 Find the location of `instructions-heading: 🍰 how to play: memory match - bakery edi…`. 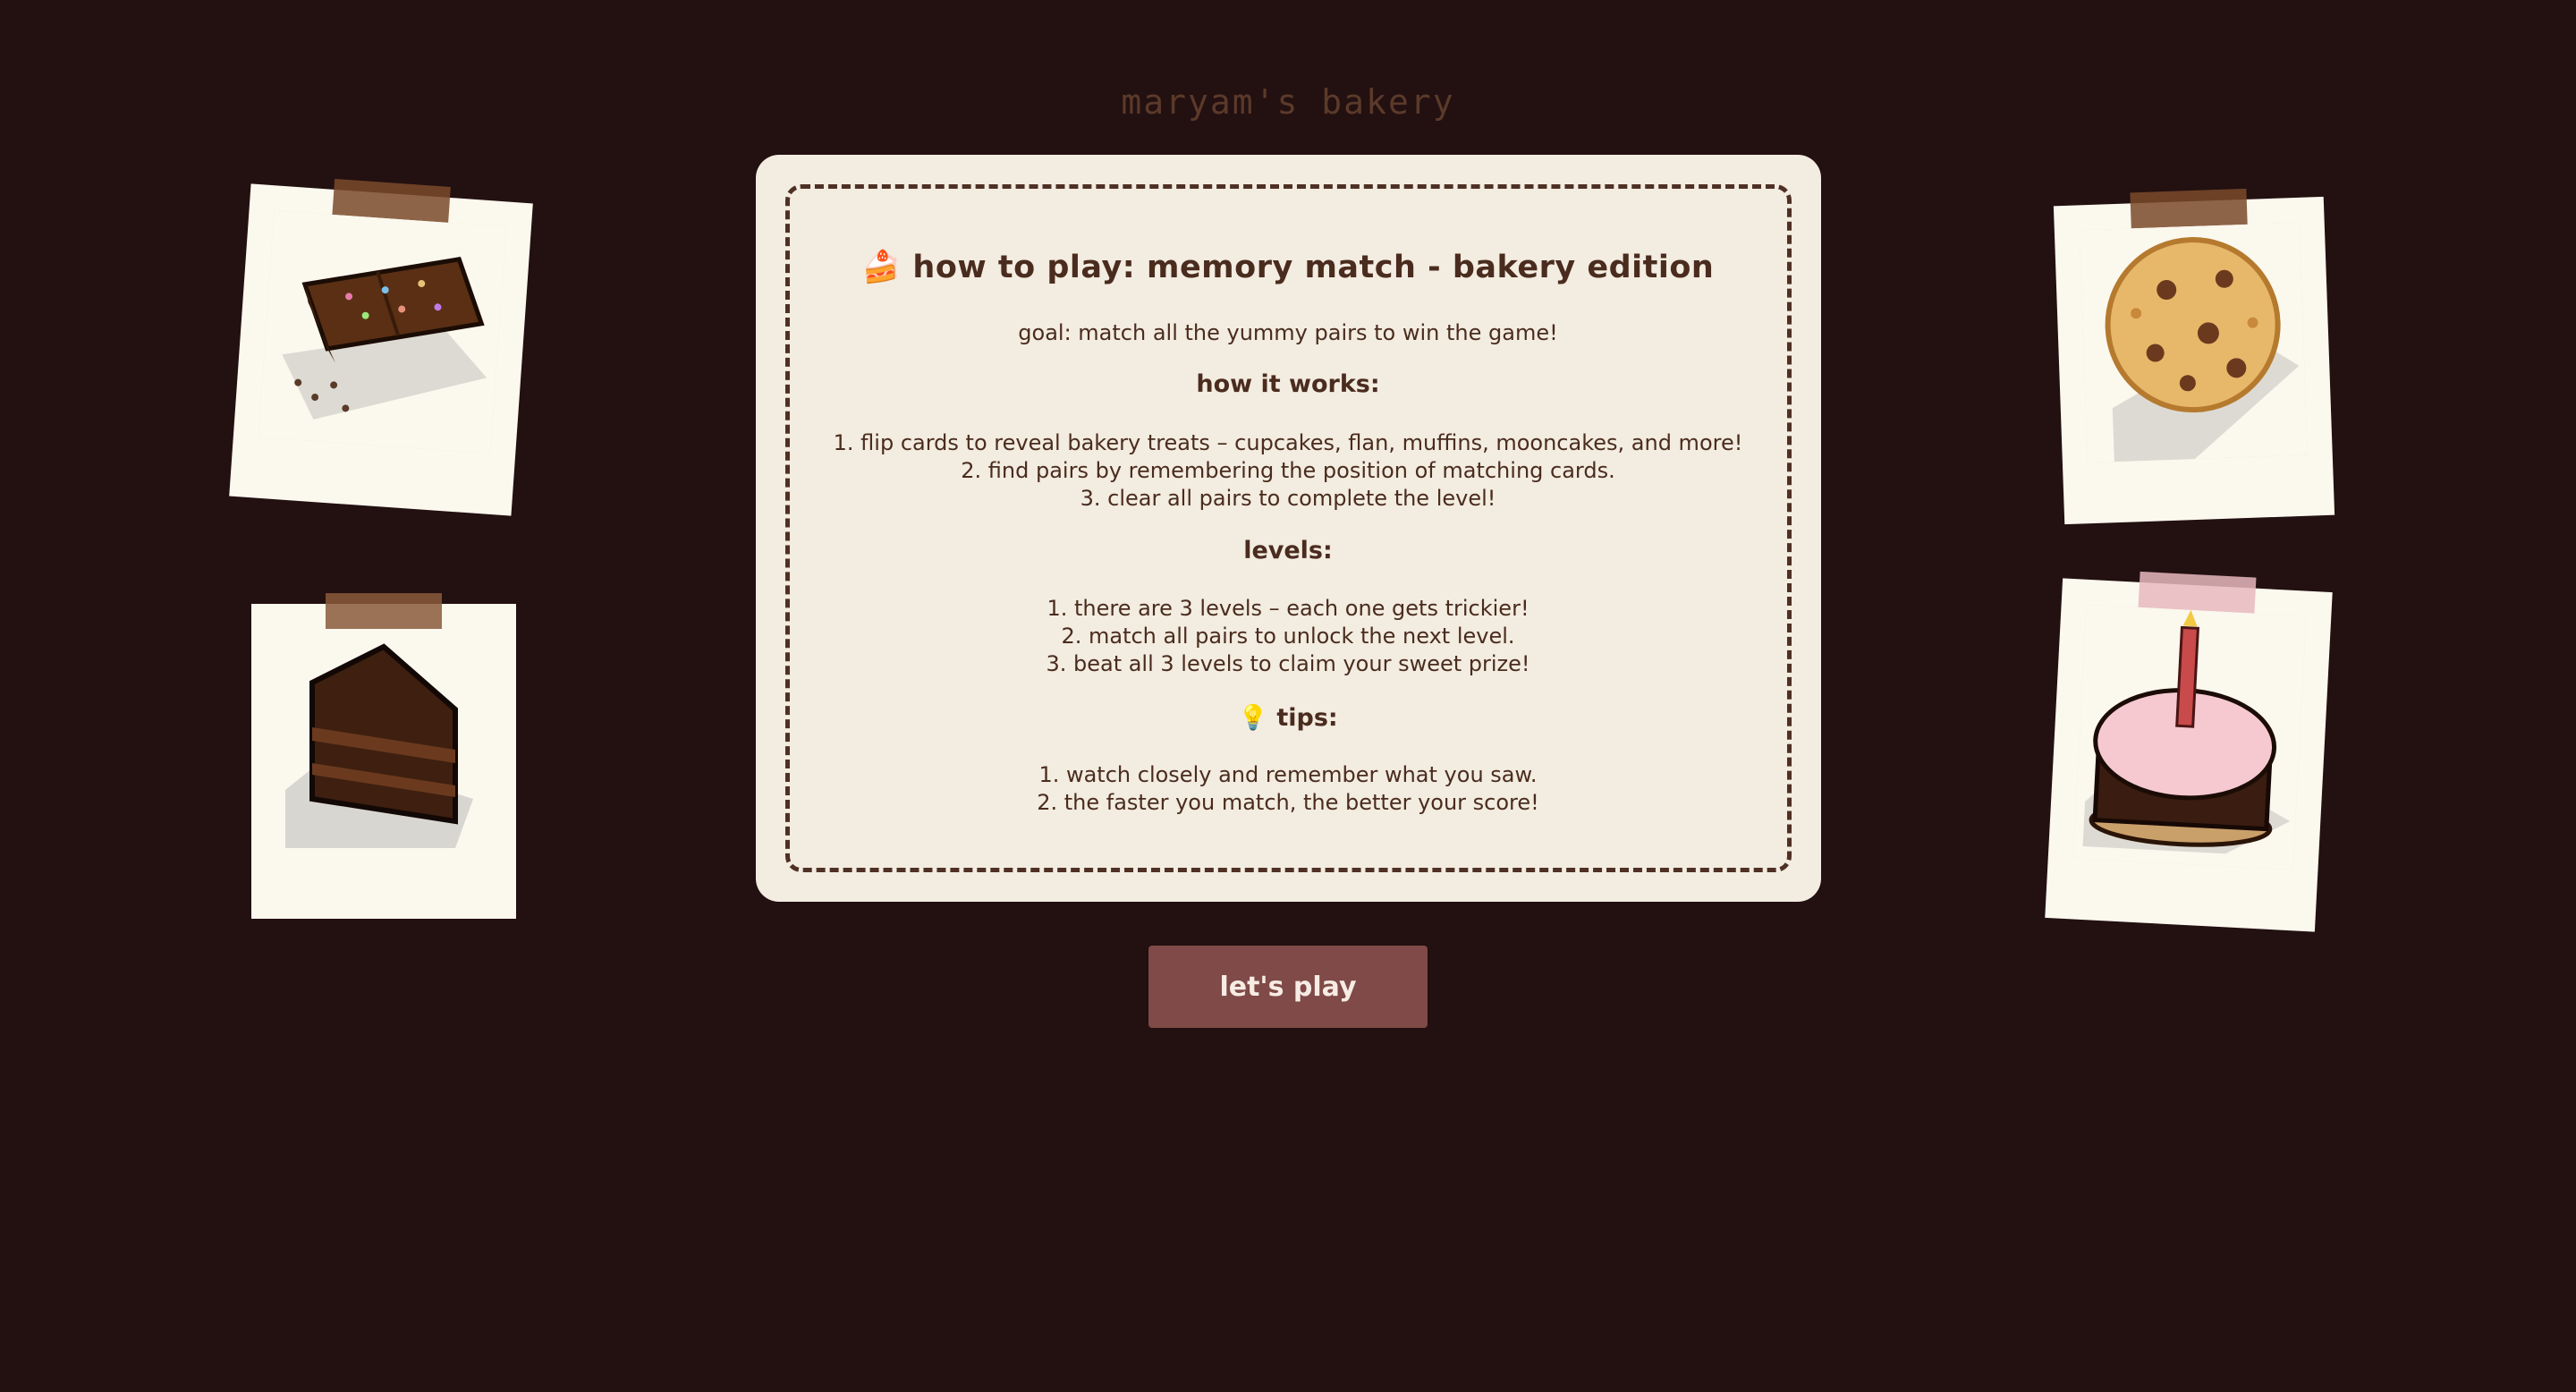

instructions-heading: 🍰 how to play: memory match - bakery edi… is located at coordinates (1288, 267).